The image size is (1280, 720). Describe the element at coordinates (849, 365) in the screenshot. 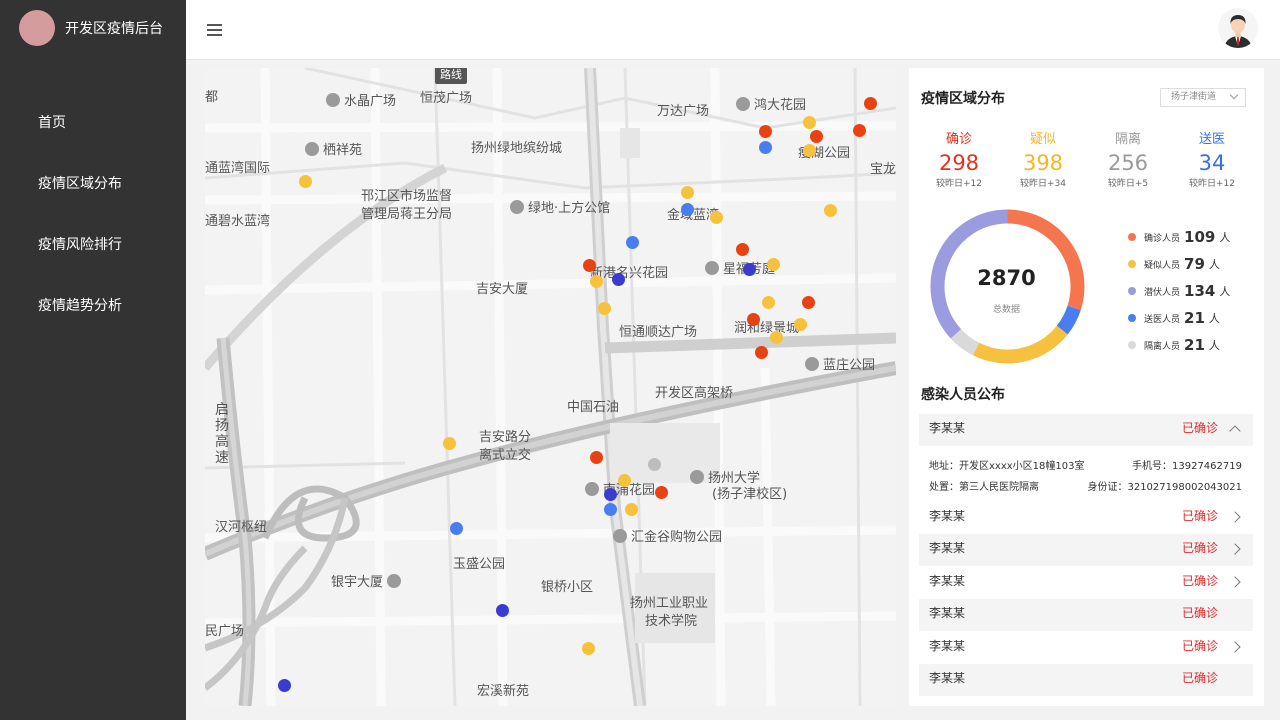

I see `map-label-text: 蓝庄公园` at that location.